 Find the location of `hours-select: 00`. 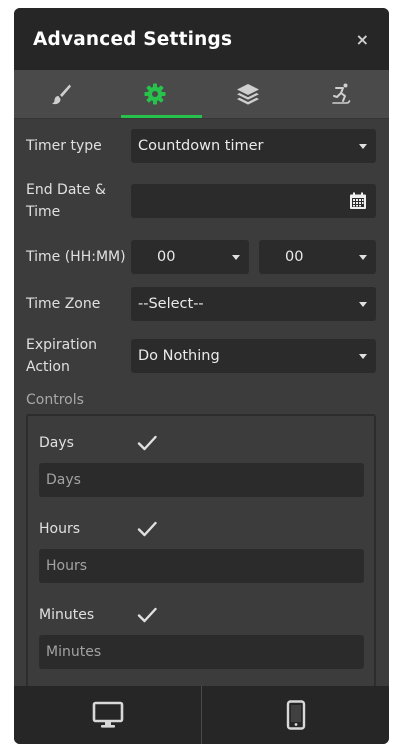

hours-select: 00 is located at coordinates (190, 257).